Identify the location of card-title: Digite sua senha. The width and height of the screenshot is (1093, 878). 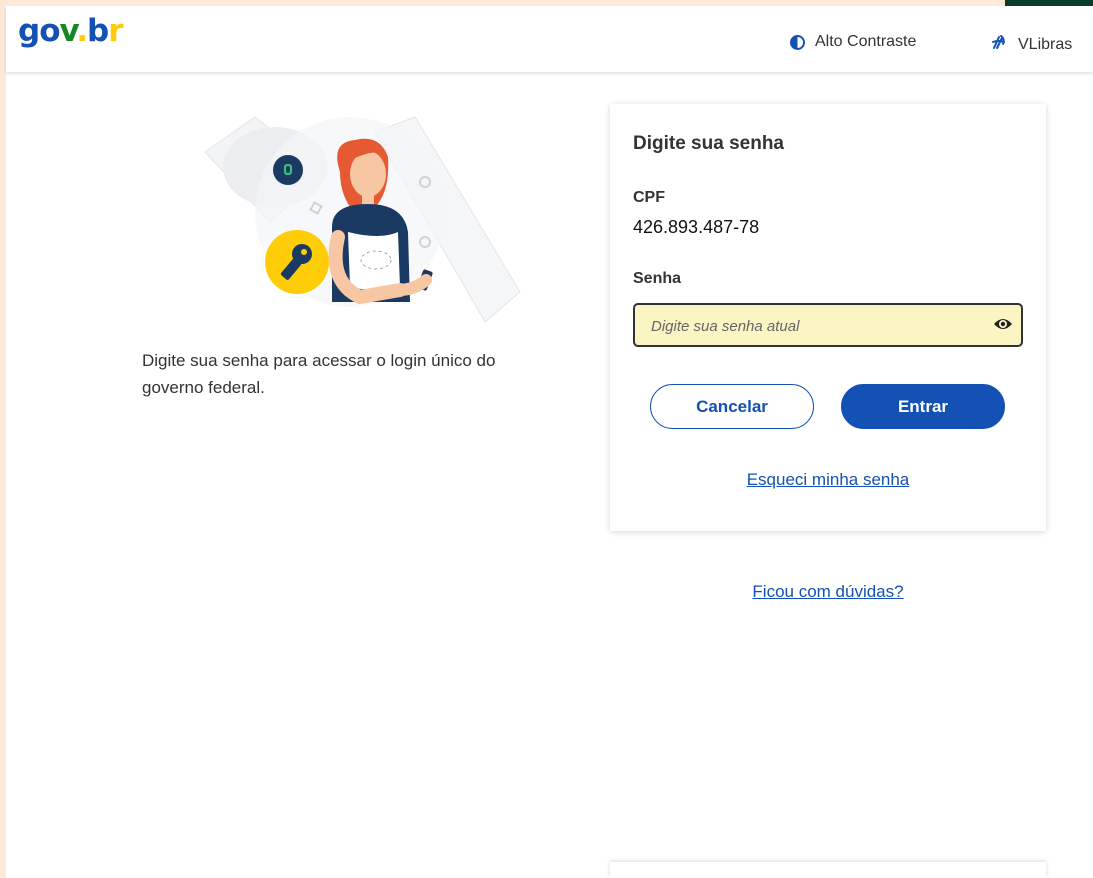
(708, 143).